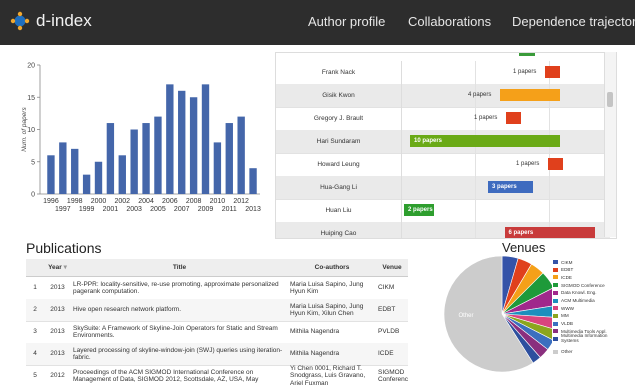 This screenshot has width=635, height=392. I want to click on bar-1998, so click(75, 171).